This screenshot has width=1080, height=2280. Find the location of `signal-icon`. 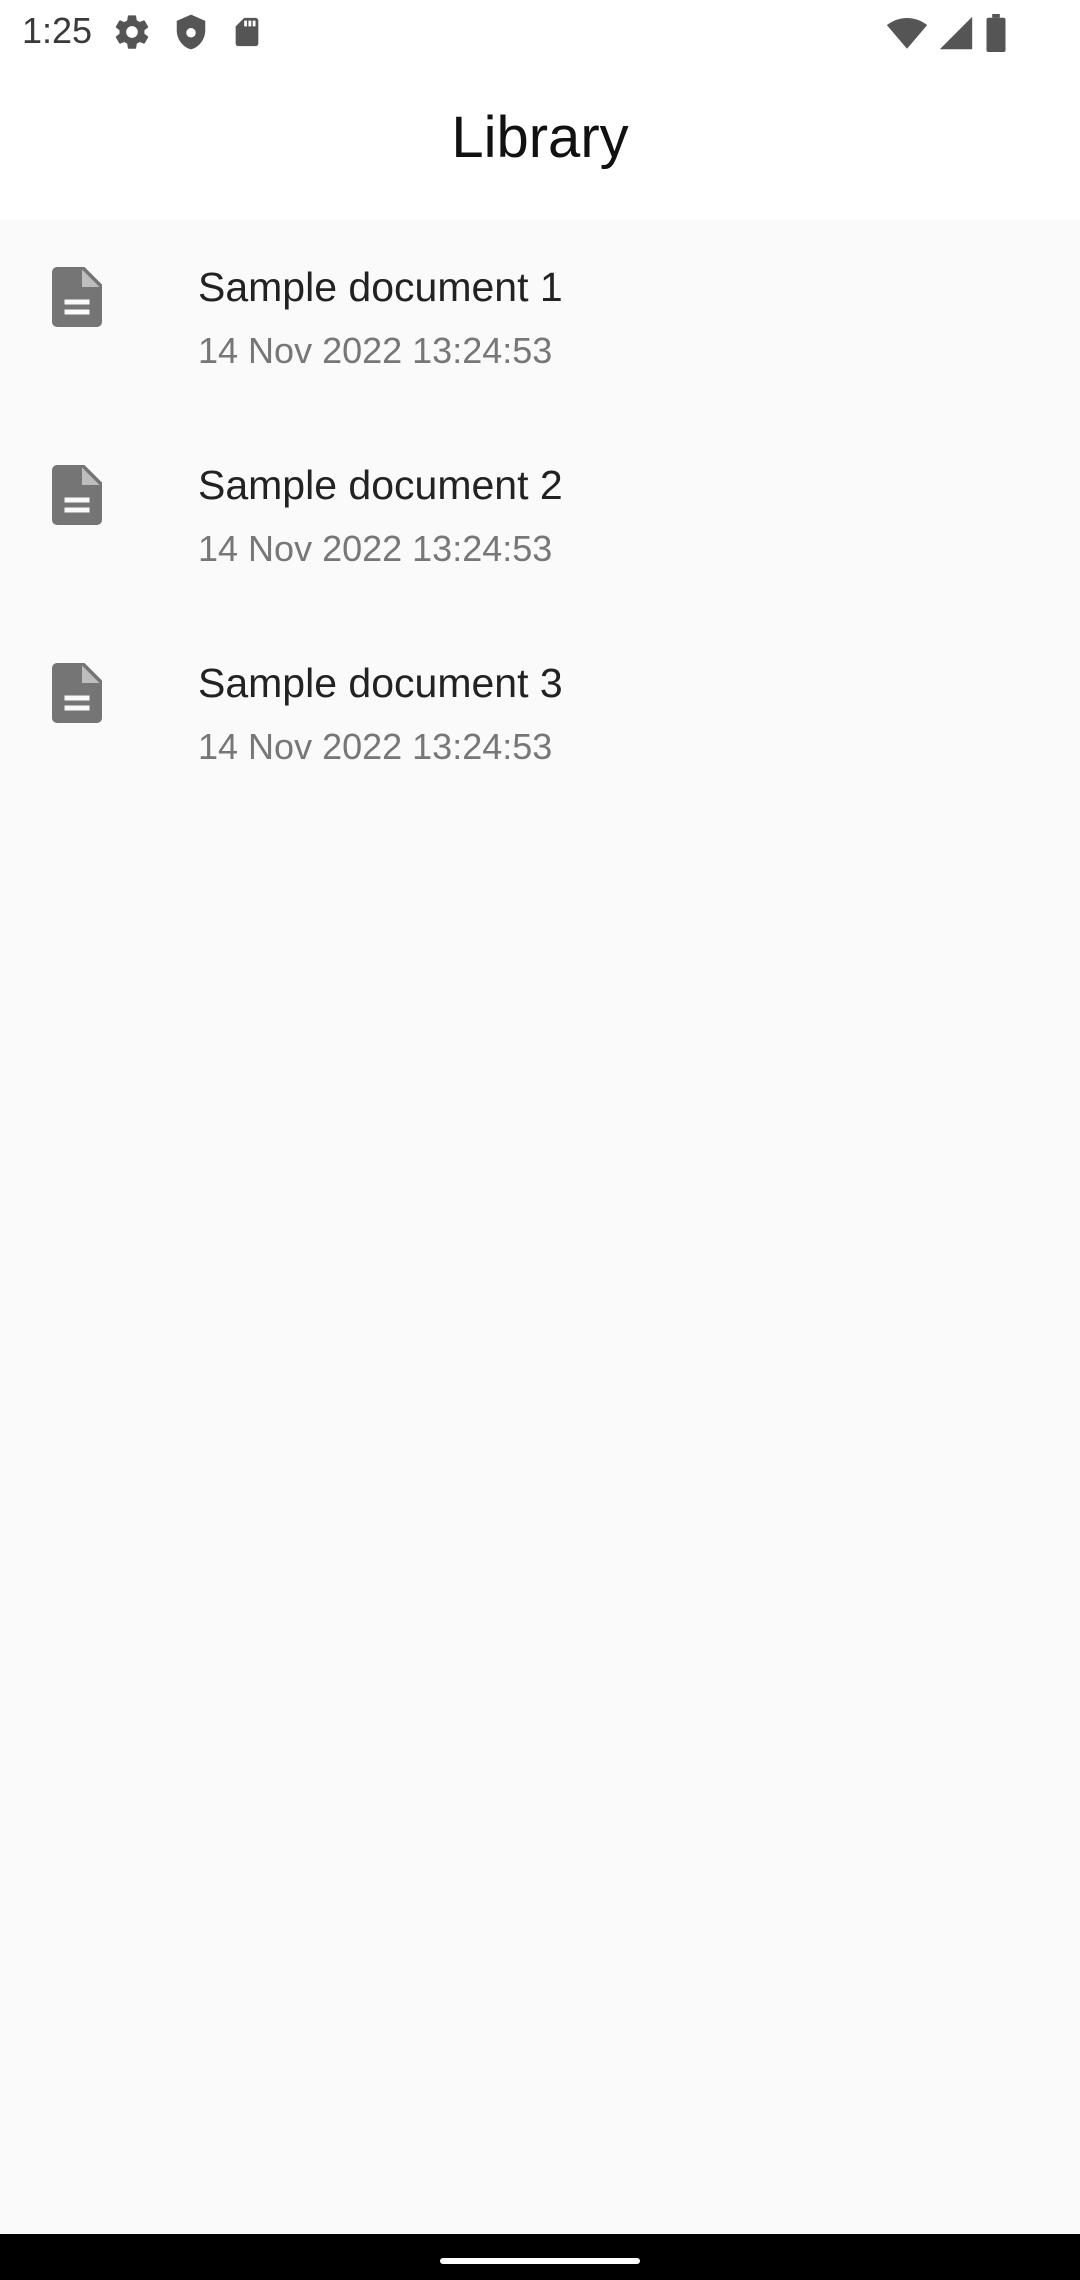

signal-icon is located at coordinates (956, 33).